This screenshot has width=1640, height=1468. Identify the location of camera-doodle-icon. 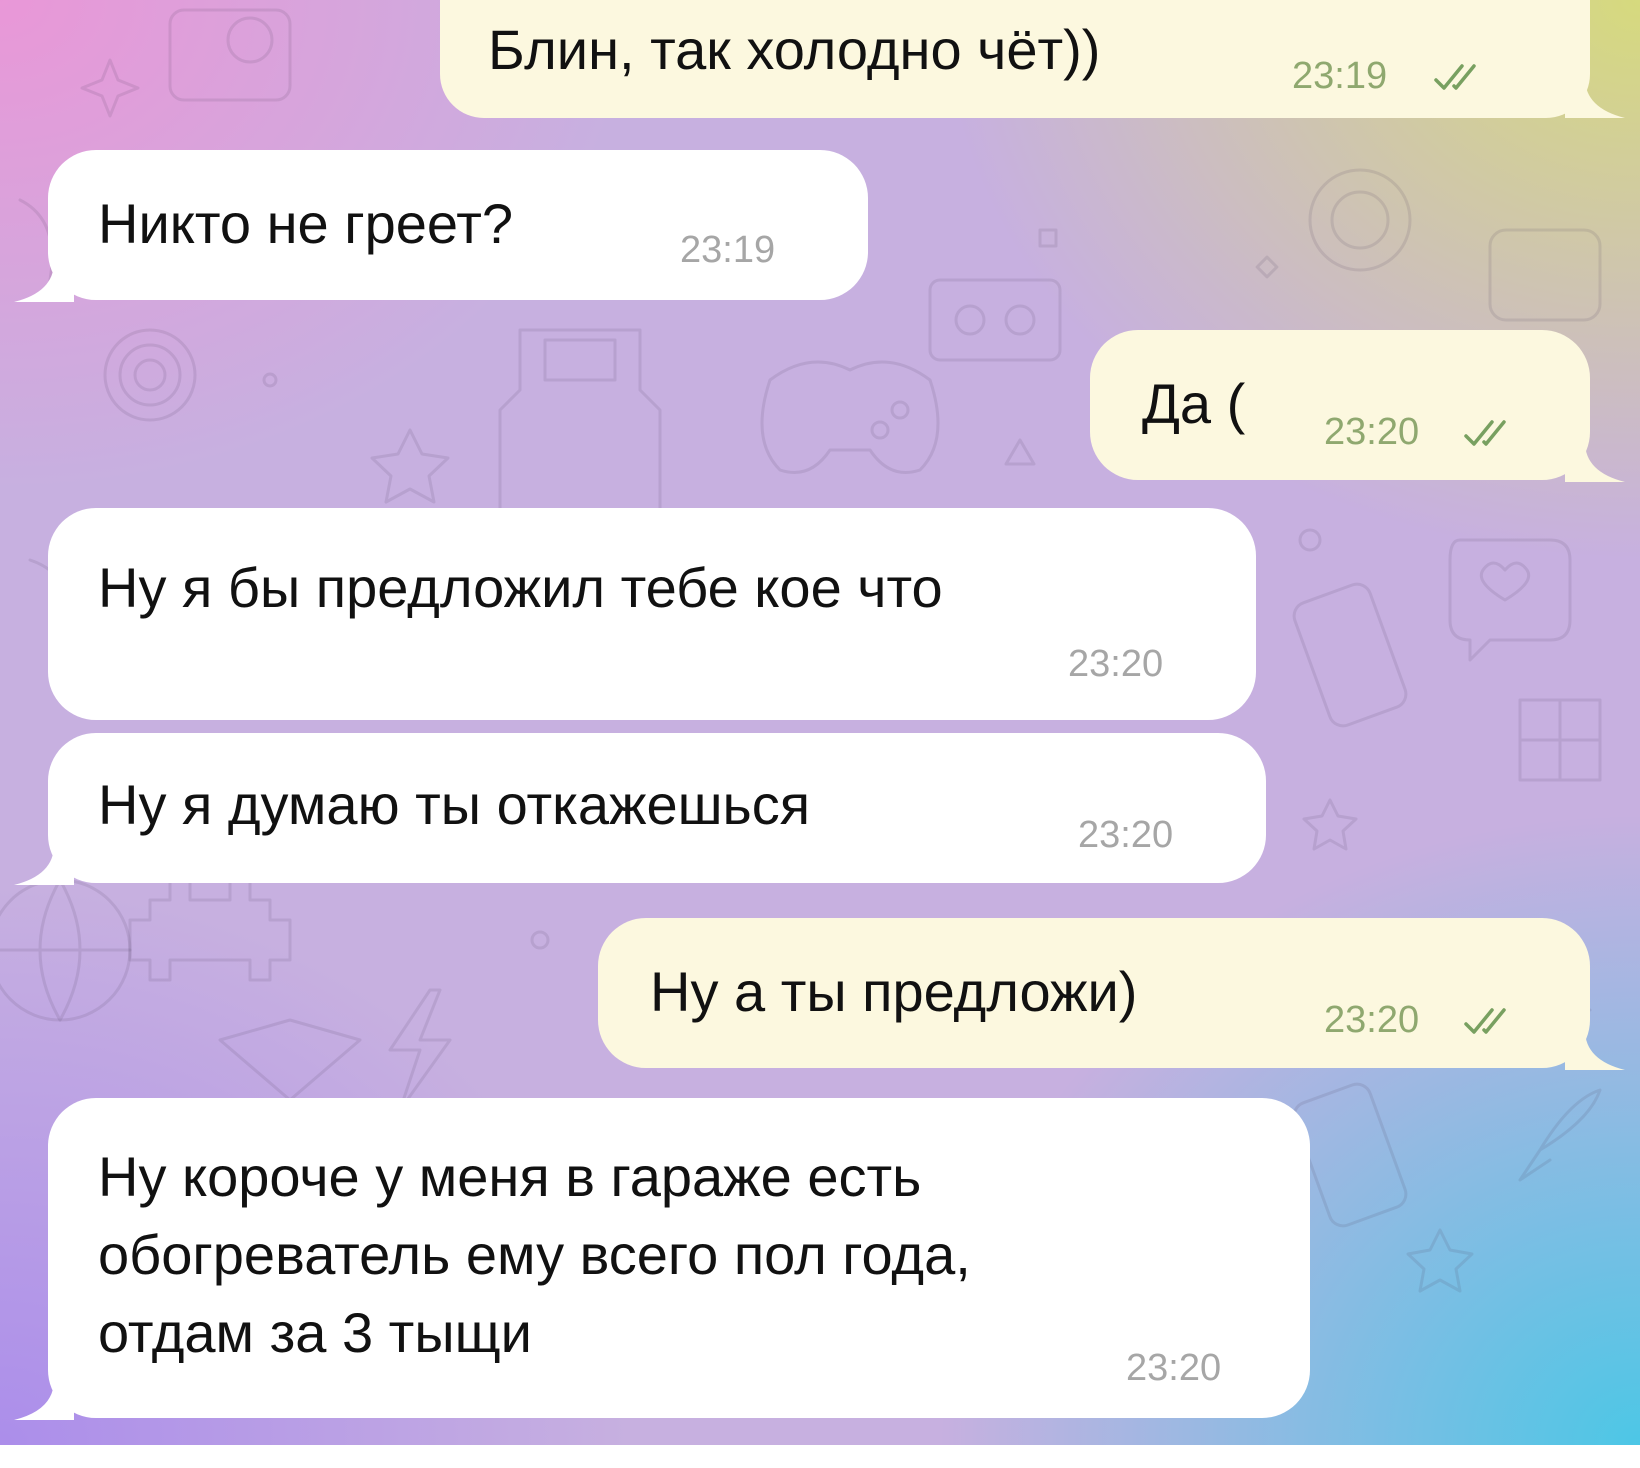
(230, 55).